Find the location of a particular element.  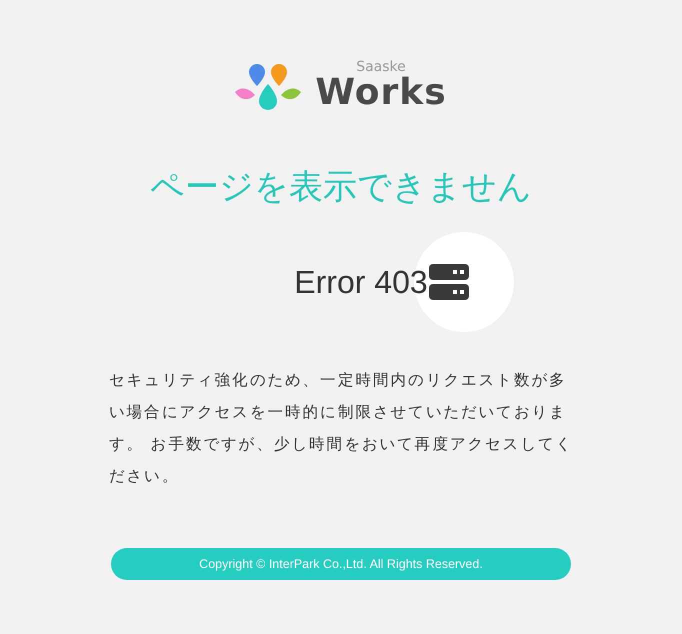

logo-subtitle: Saaske is located at coordinates (381, 67).